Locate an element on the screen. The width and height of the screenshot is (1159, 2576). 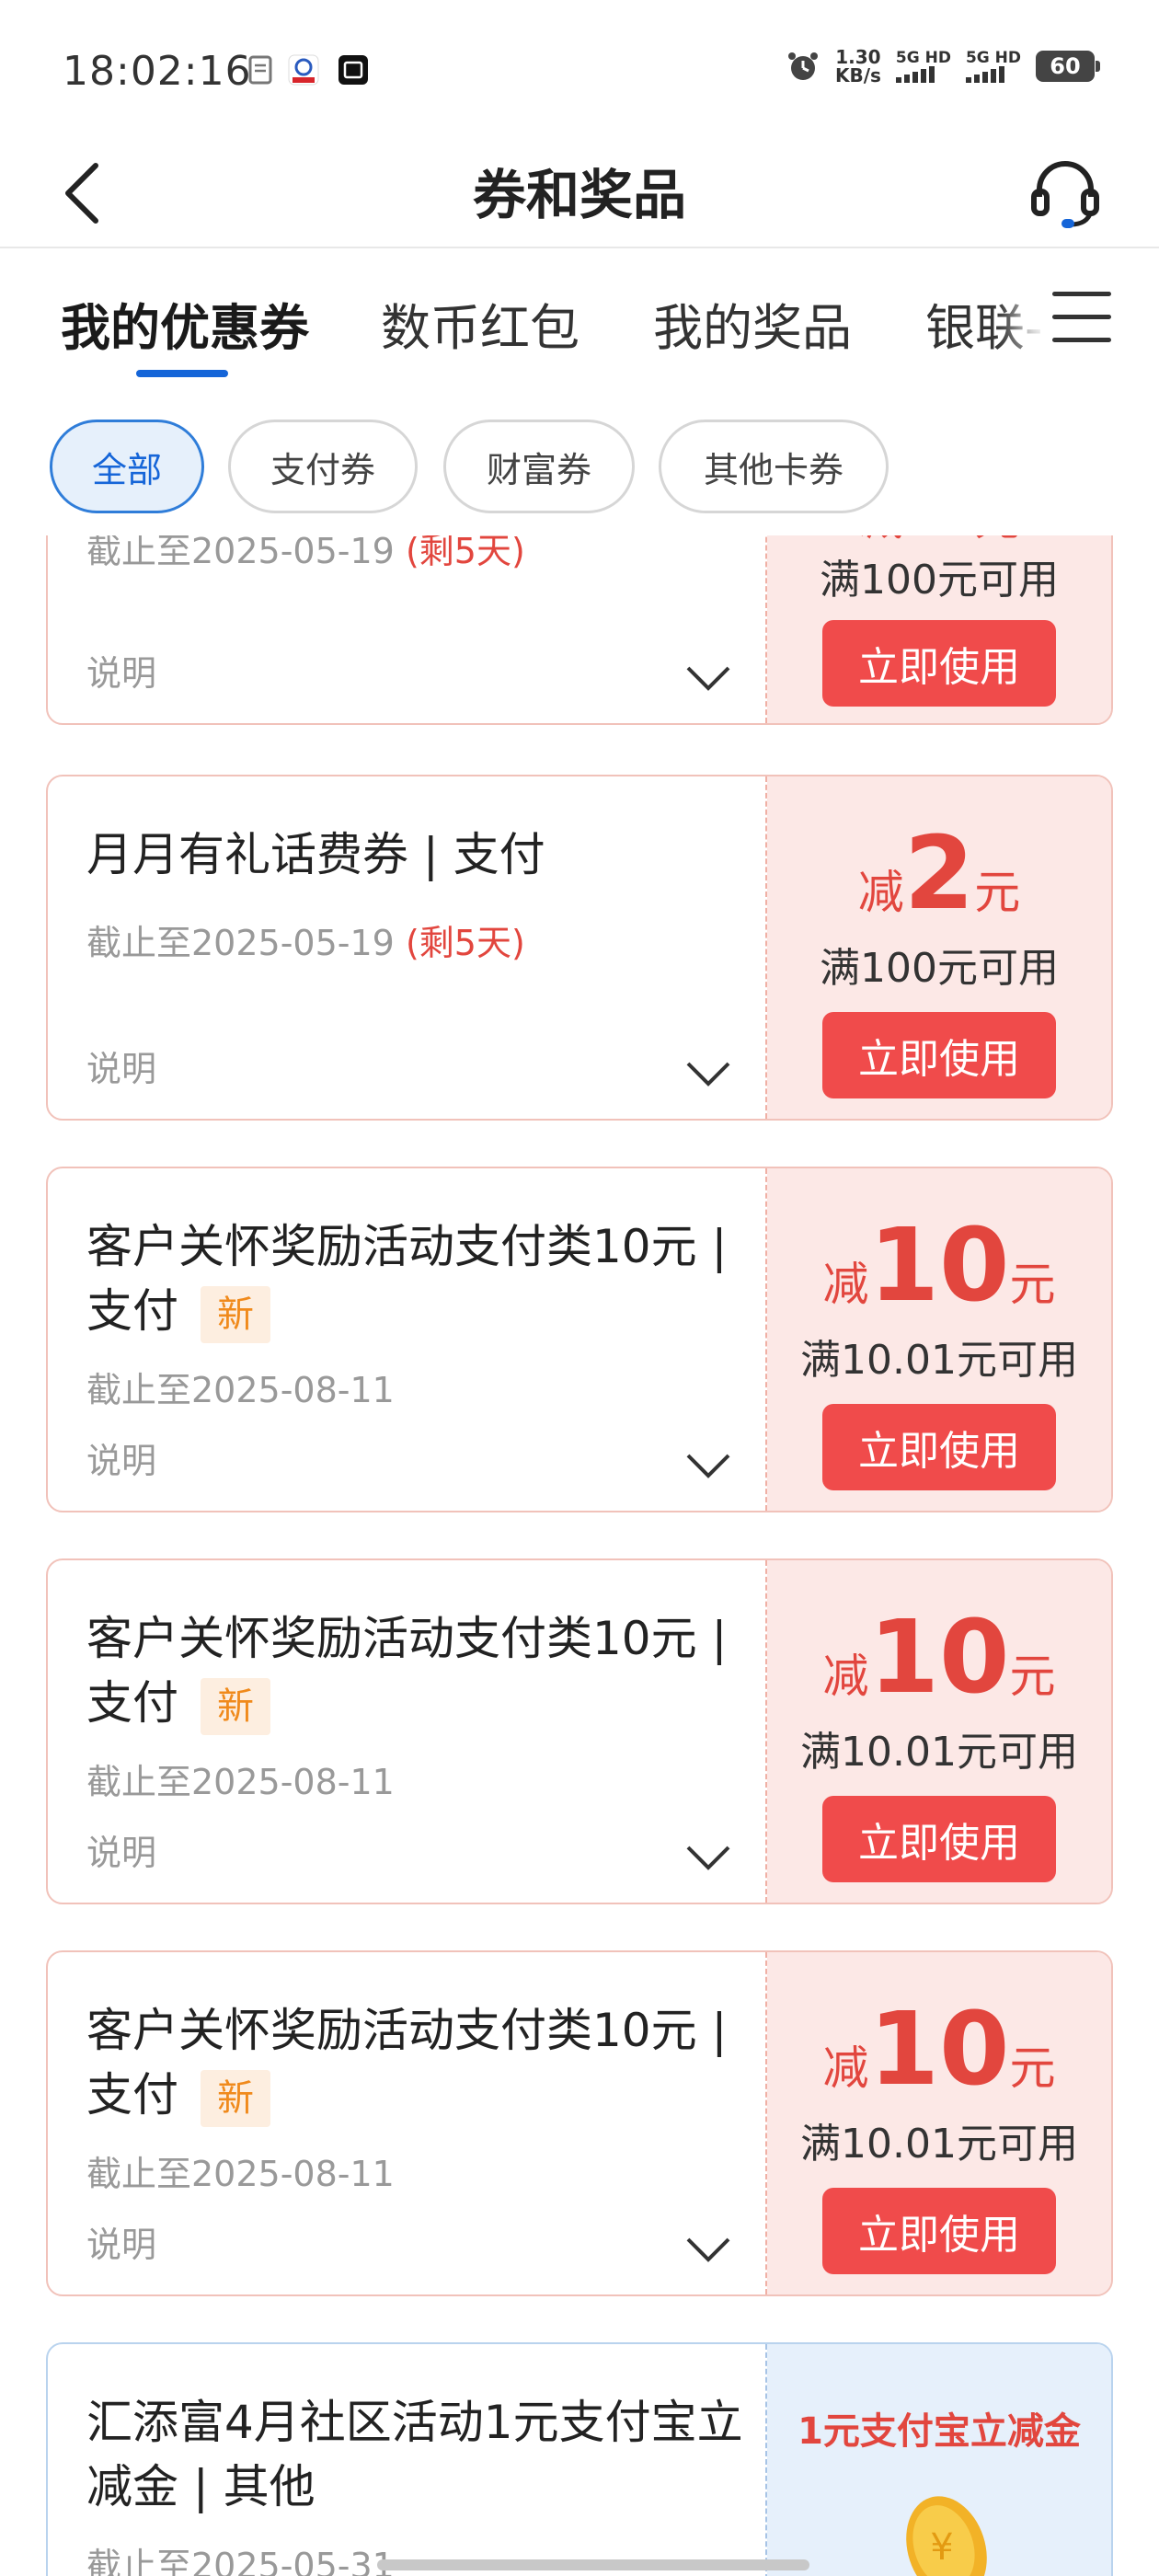
status-bar: 18:02:16 1.30 KB/s 5G HD 5G HD 60 is located at coordinates (579, 69).